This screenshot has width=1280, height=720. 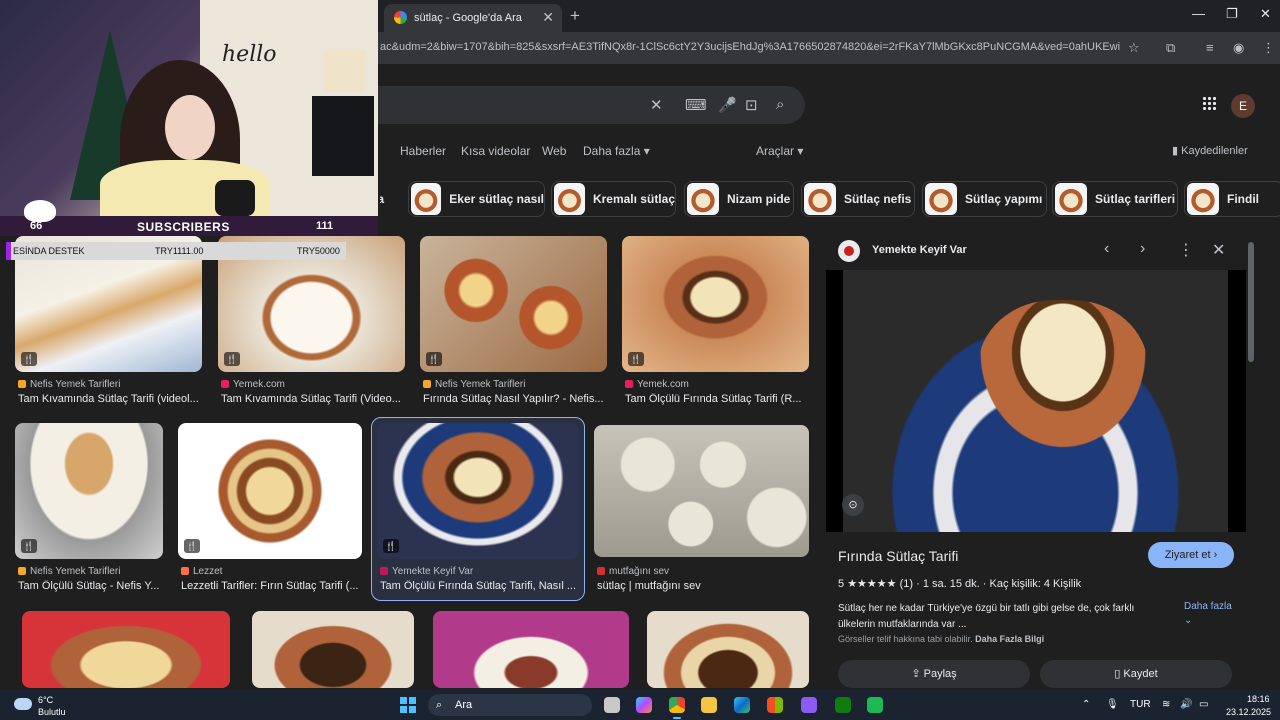 I want to click on google-apps-icon, so click(x=1209, y=103).